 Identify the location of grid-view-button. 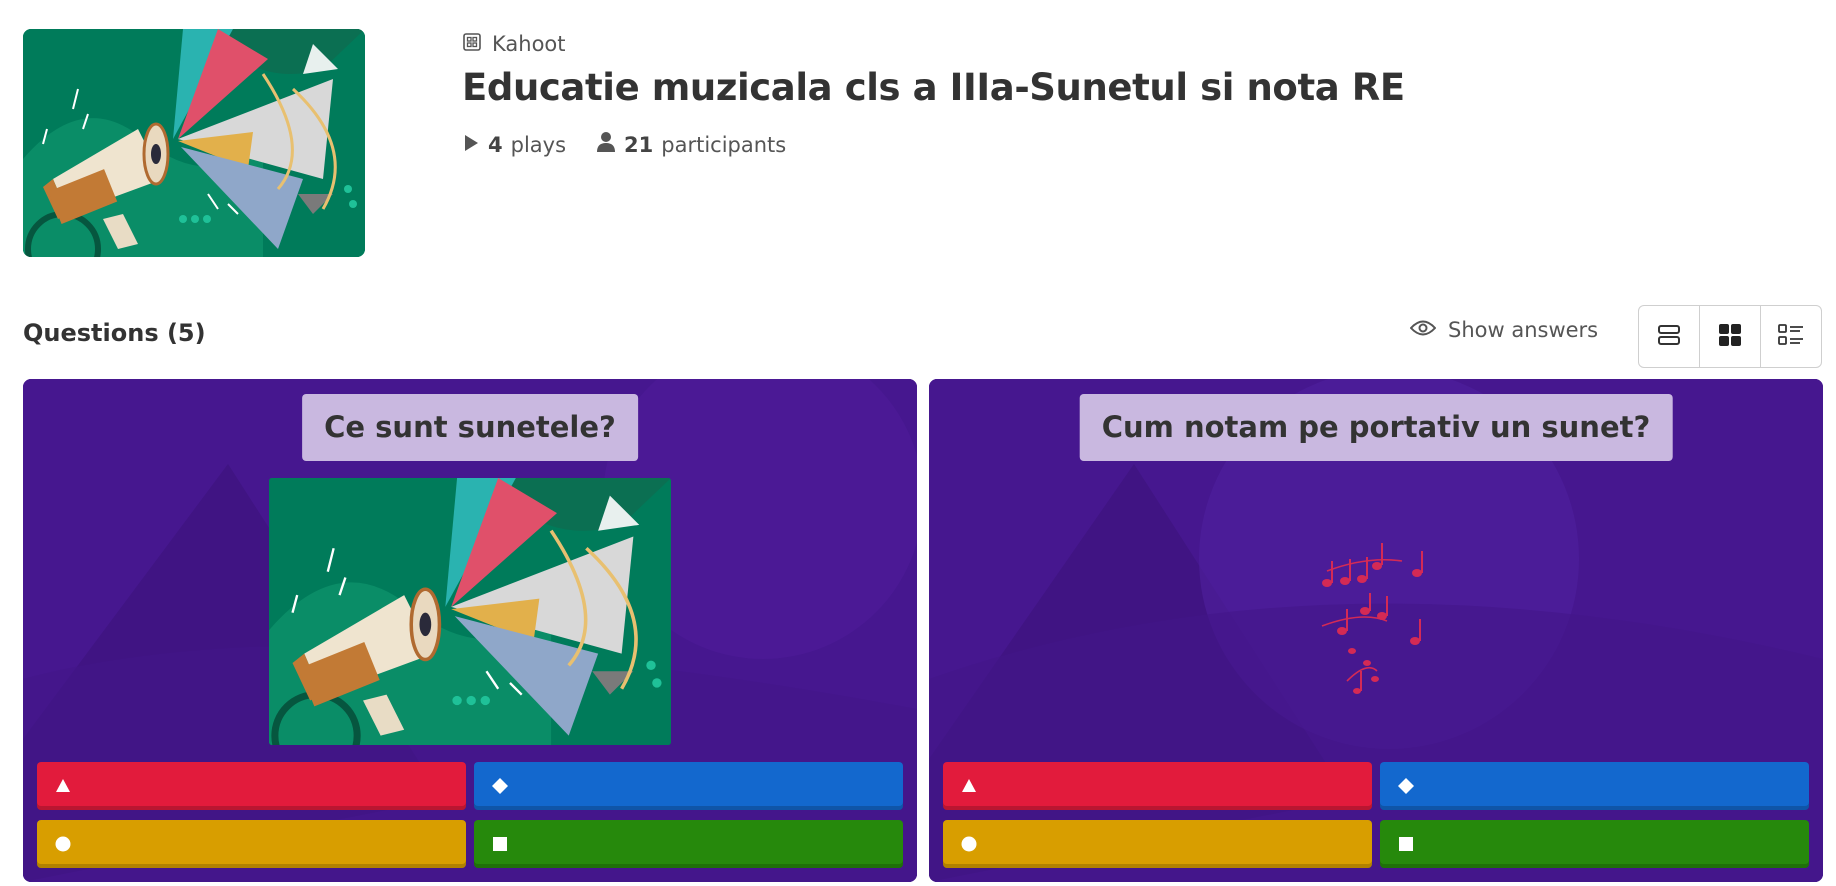
(1730, 336).